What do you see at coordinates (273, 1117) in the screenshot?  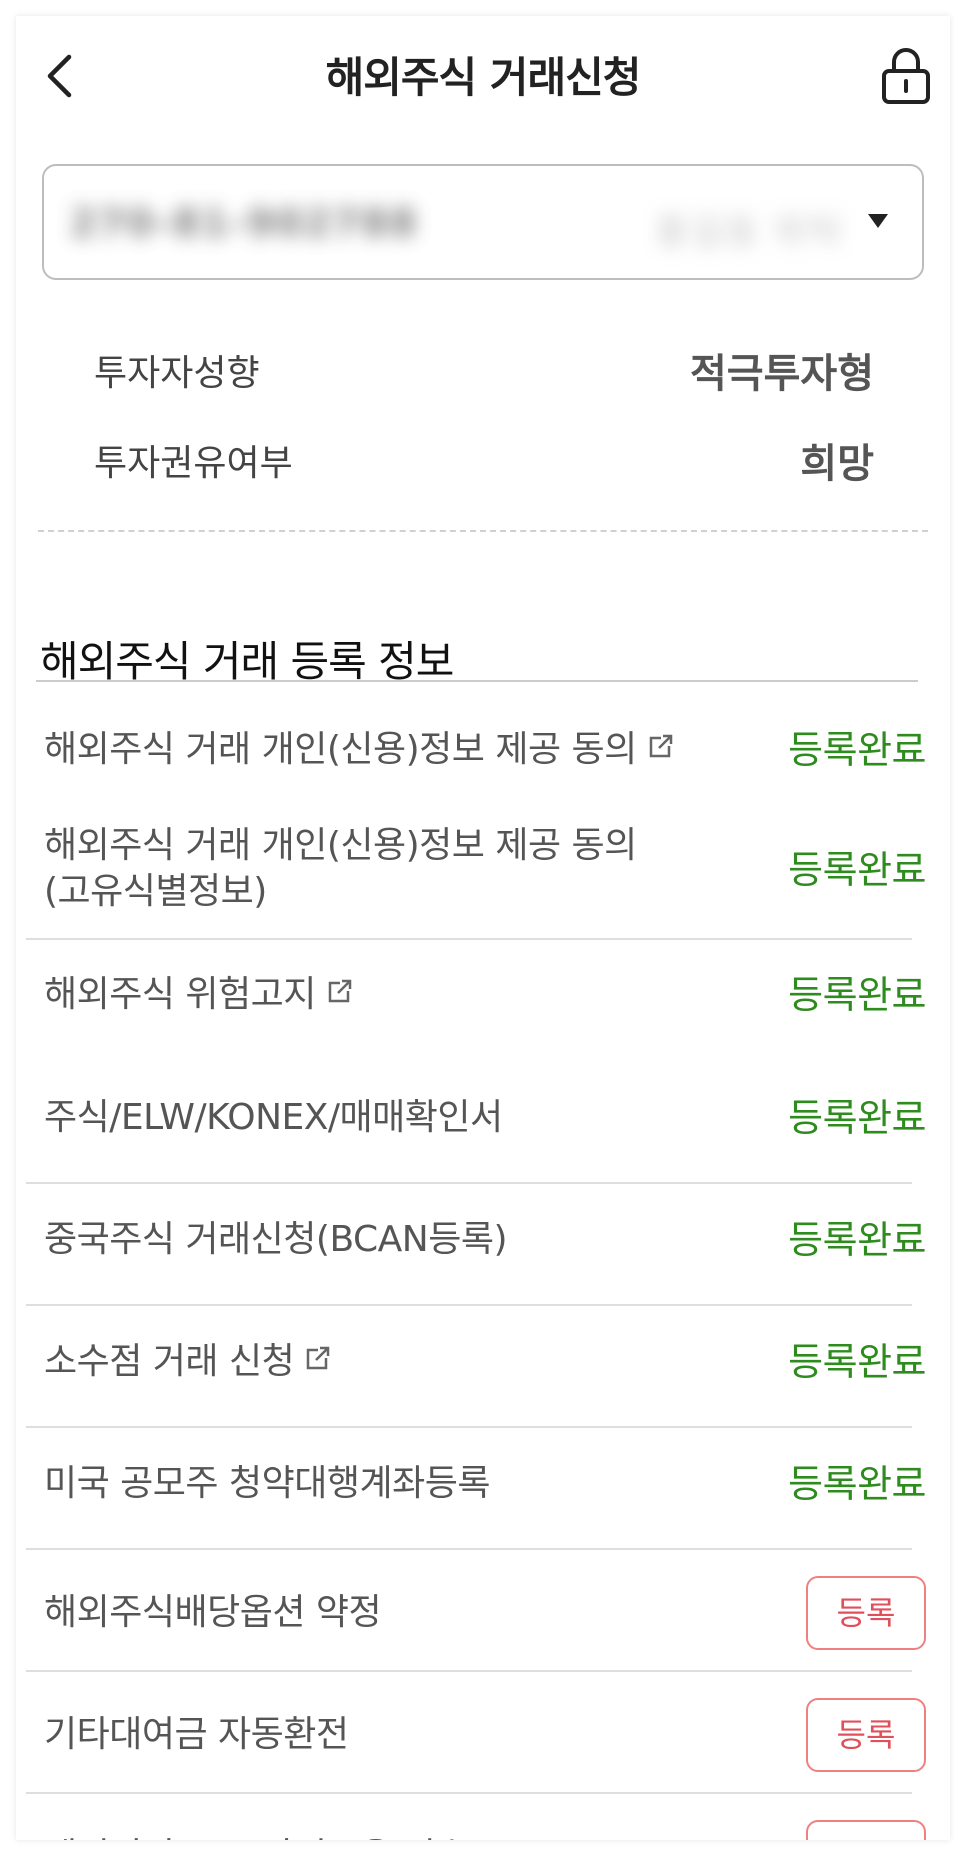 I see `row-label: 주식/ELW/KONEX/매매확인서` at bounding box center [273, 1117].